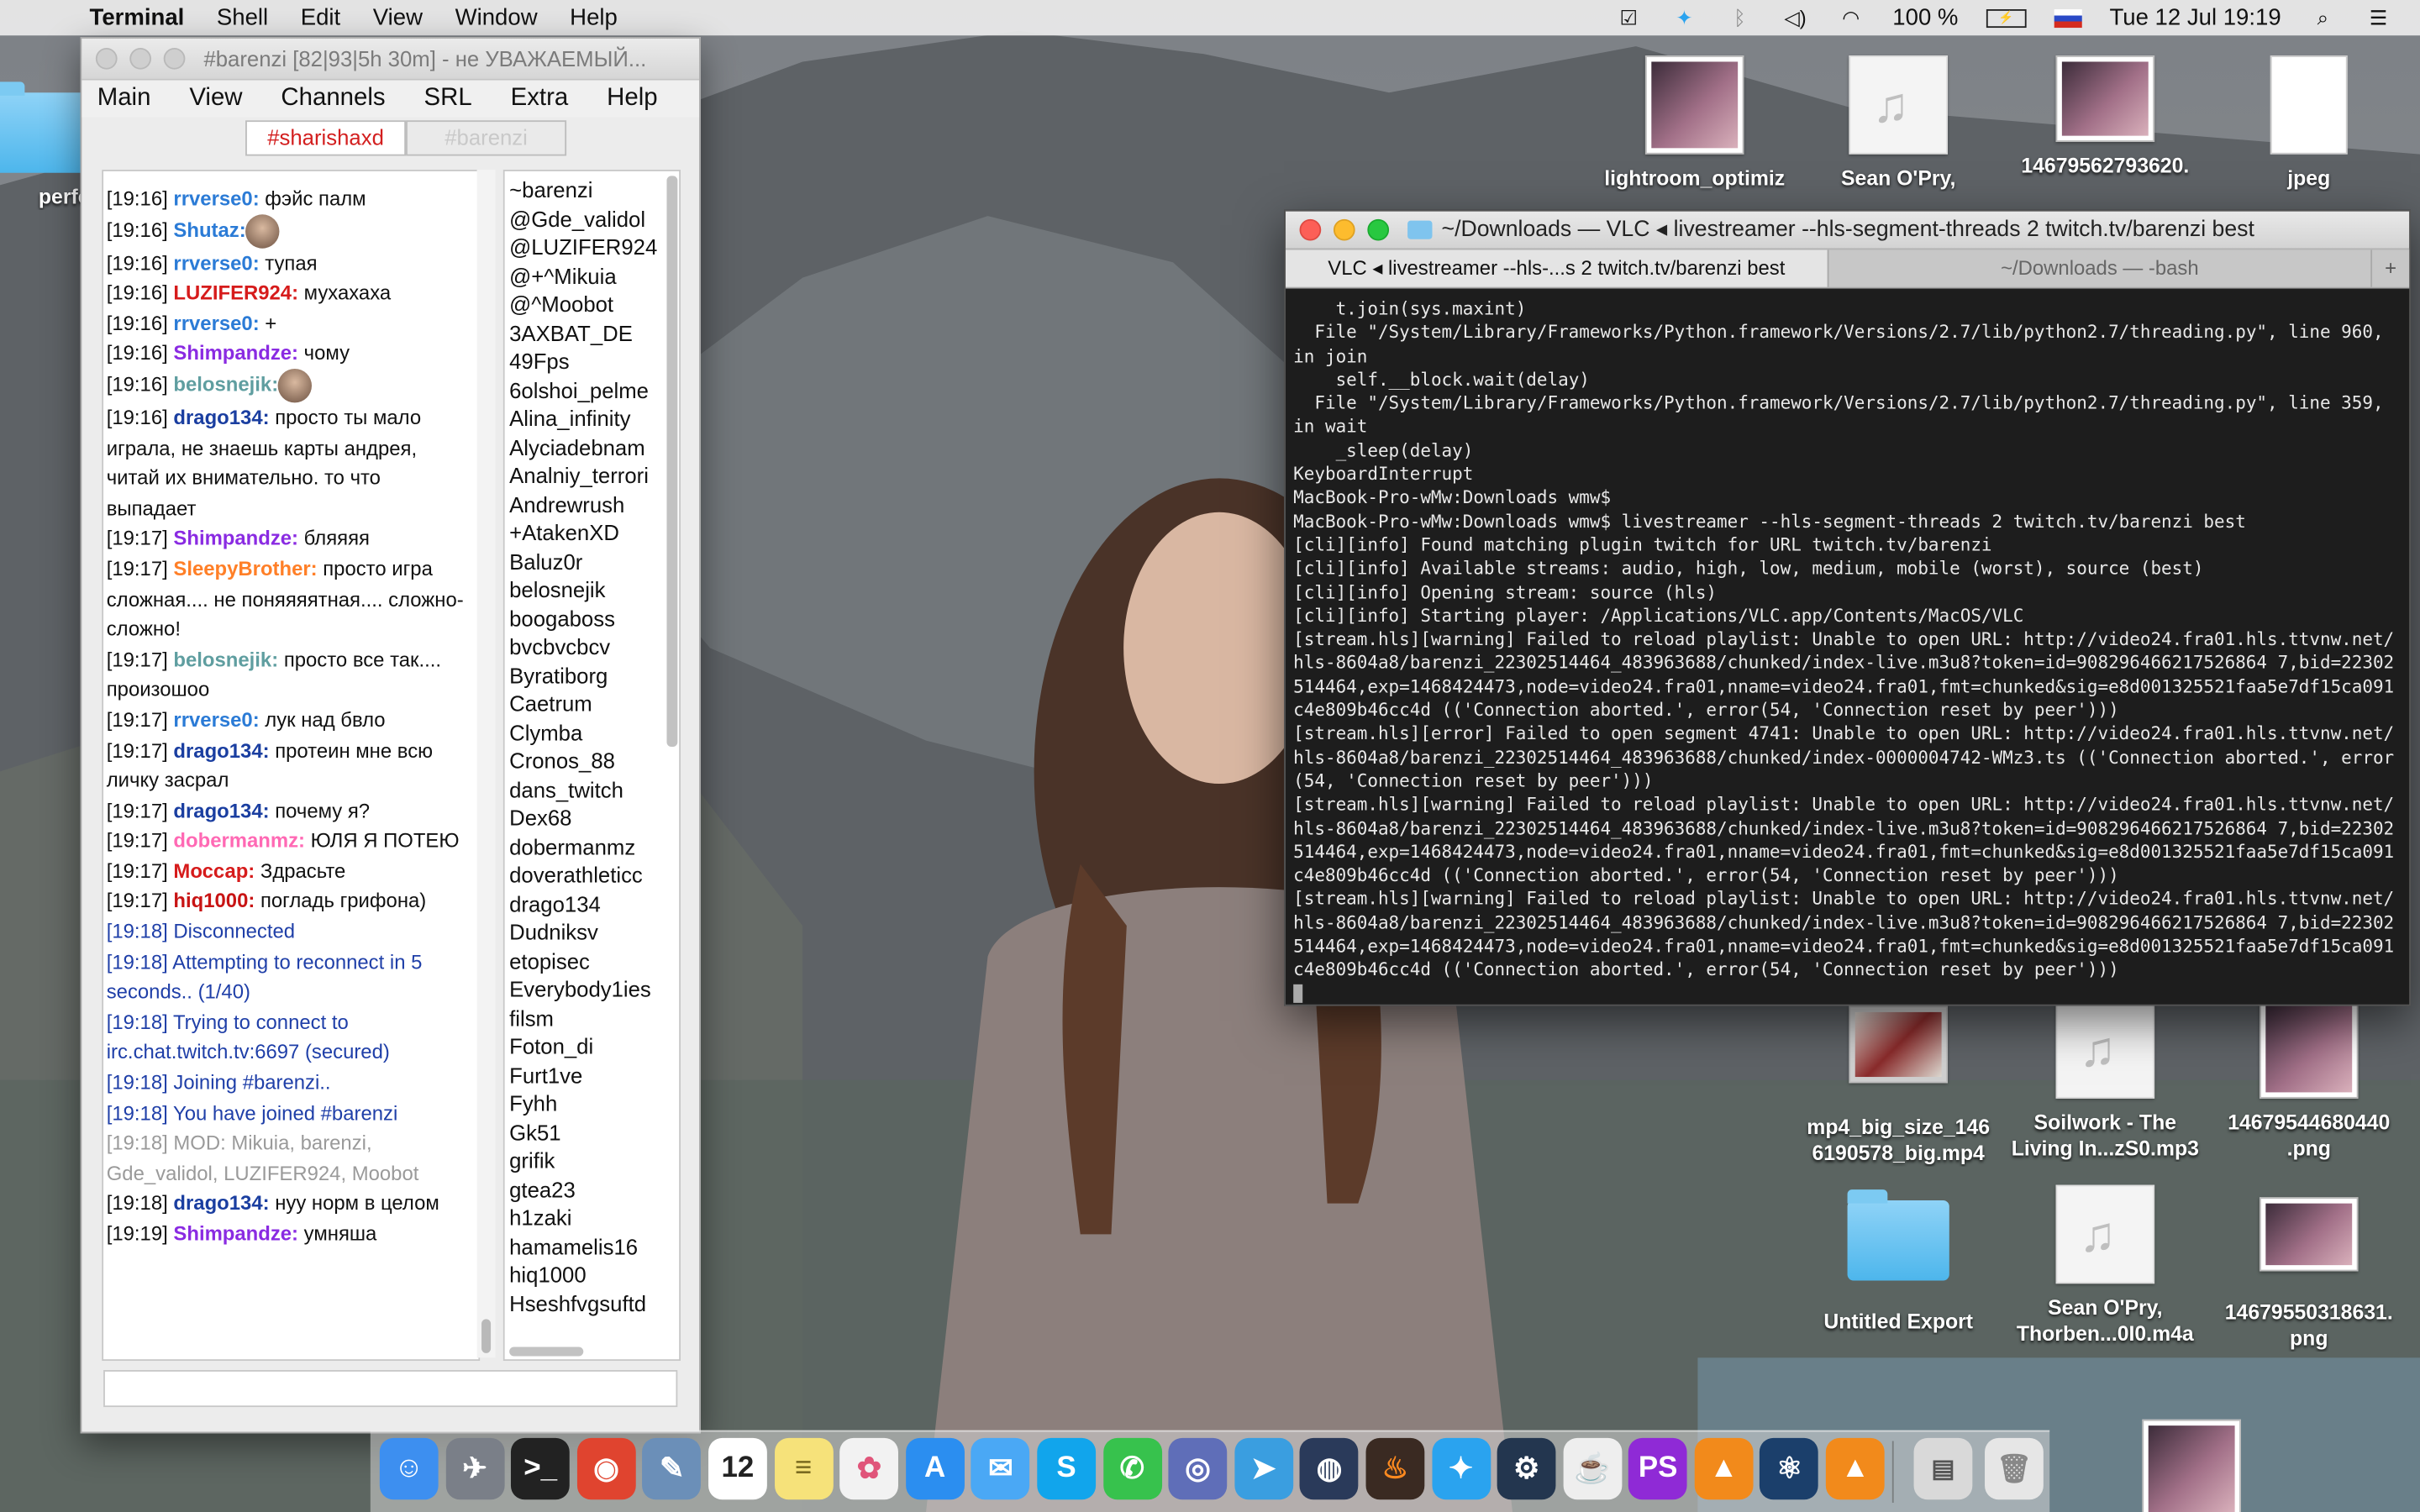  What do you see at coordinates (594, 961) in the screenshot?
I see `user-list-item: etopisec` at bounding box center [594, 961].